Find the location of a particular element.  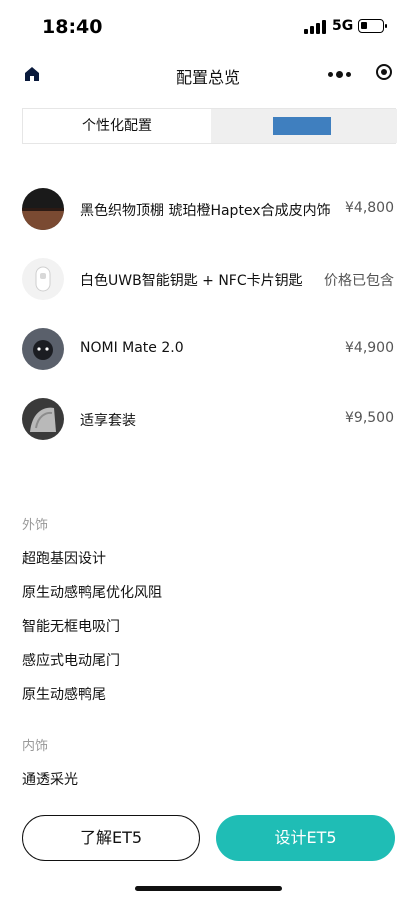

list-item: 原生动感鸭尾 is located at coordinates (64, 695).